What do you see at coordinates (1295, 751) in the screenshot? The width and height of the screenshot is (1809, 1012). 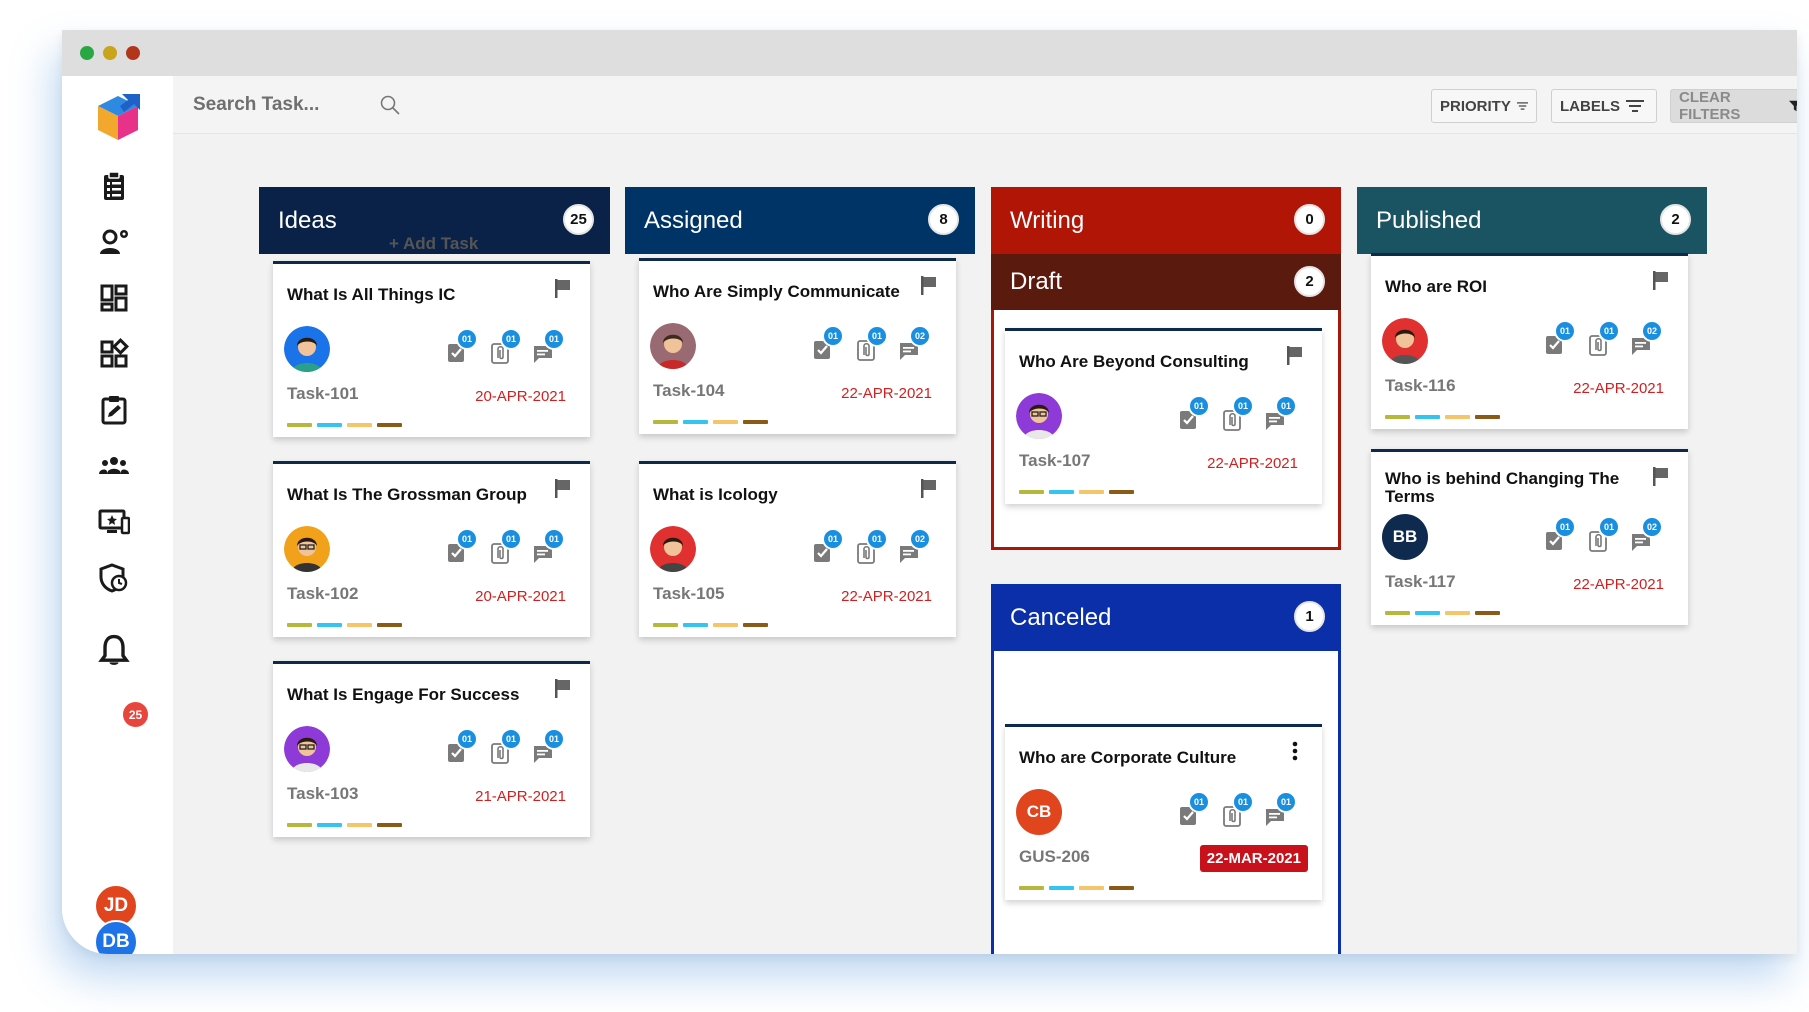 I see `card-more-options-icon` at bounding box center [1295, 751].